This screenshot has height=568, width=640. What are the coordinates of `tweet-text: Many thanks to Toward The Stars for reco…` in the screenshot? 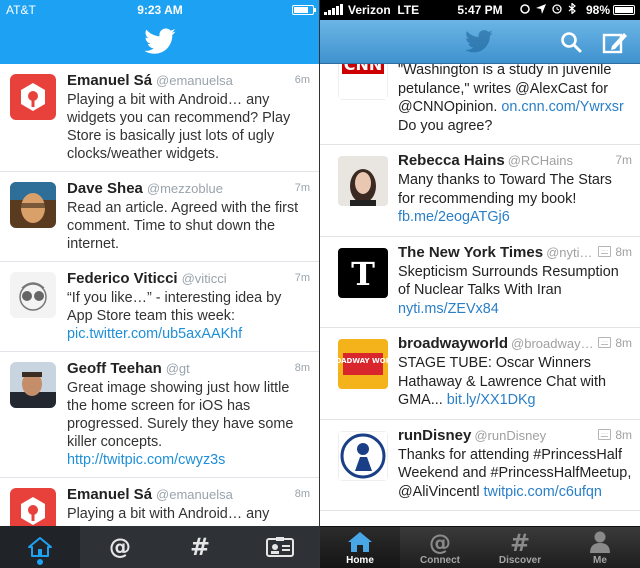 It's located at (515, 199).